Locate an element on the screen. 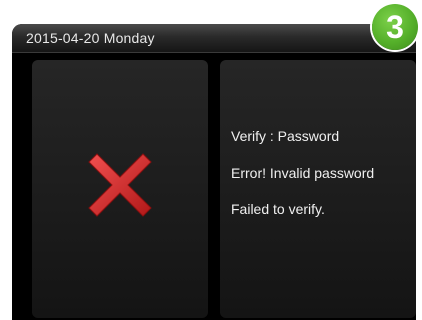 The width and height of the screenshot is (422, 320). failed-text: Failed to verify. is located at coordinates (278, 209).